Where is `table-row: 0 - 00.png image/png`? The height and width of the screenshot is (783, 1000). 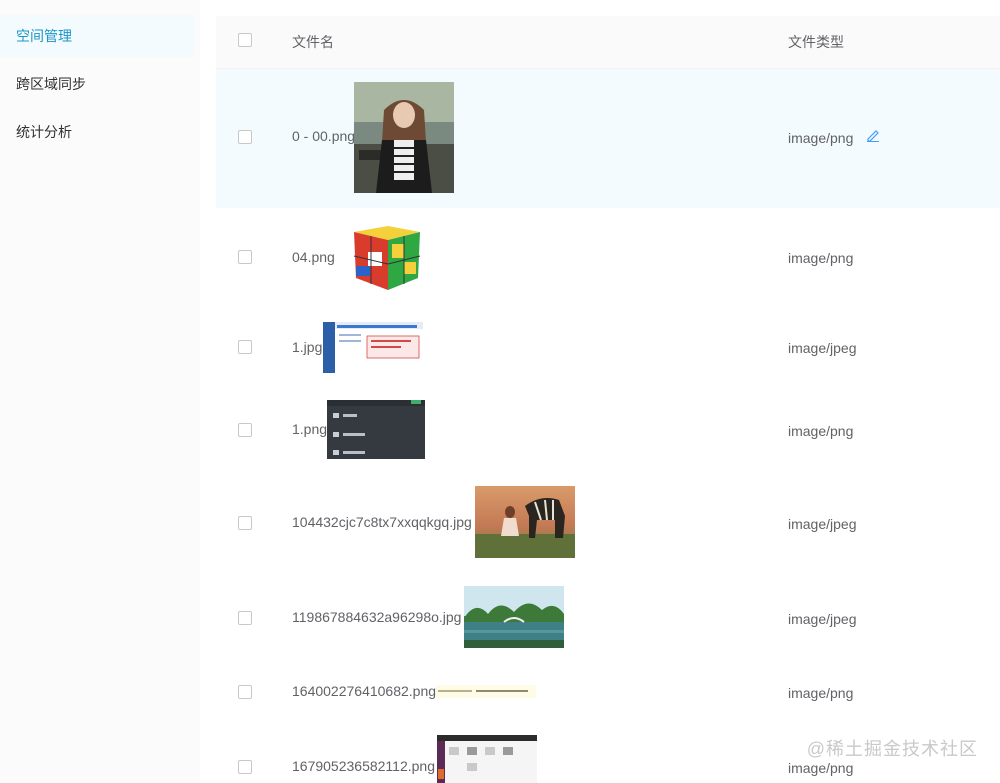
table-row: 0 - 00.png image/png is located at coordinates (608, 138).